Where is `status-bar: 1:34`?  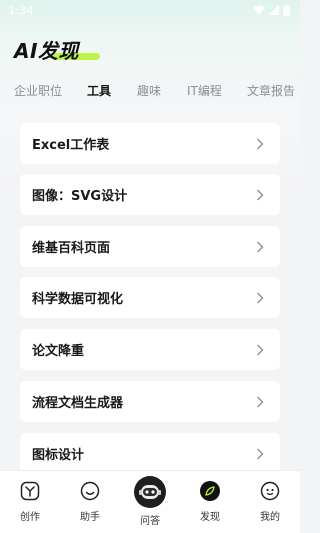
status-bar: 1:34 is located at coordinates (150, 10).